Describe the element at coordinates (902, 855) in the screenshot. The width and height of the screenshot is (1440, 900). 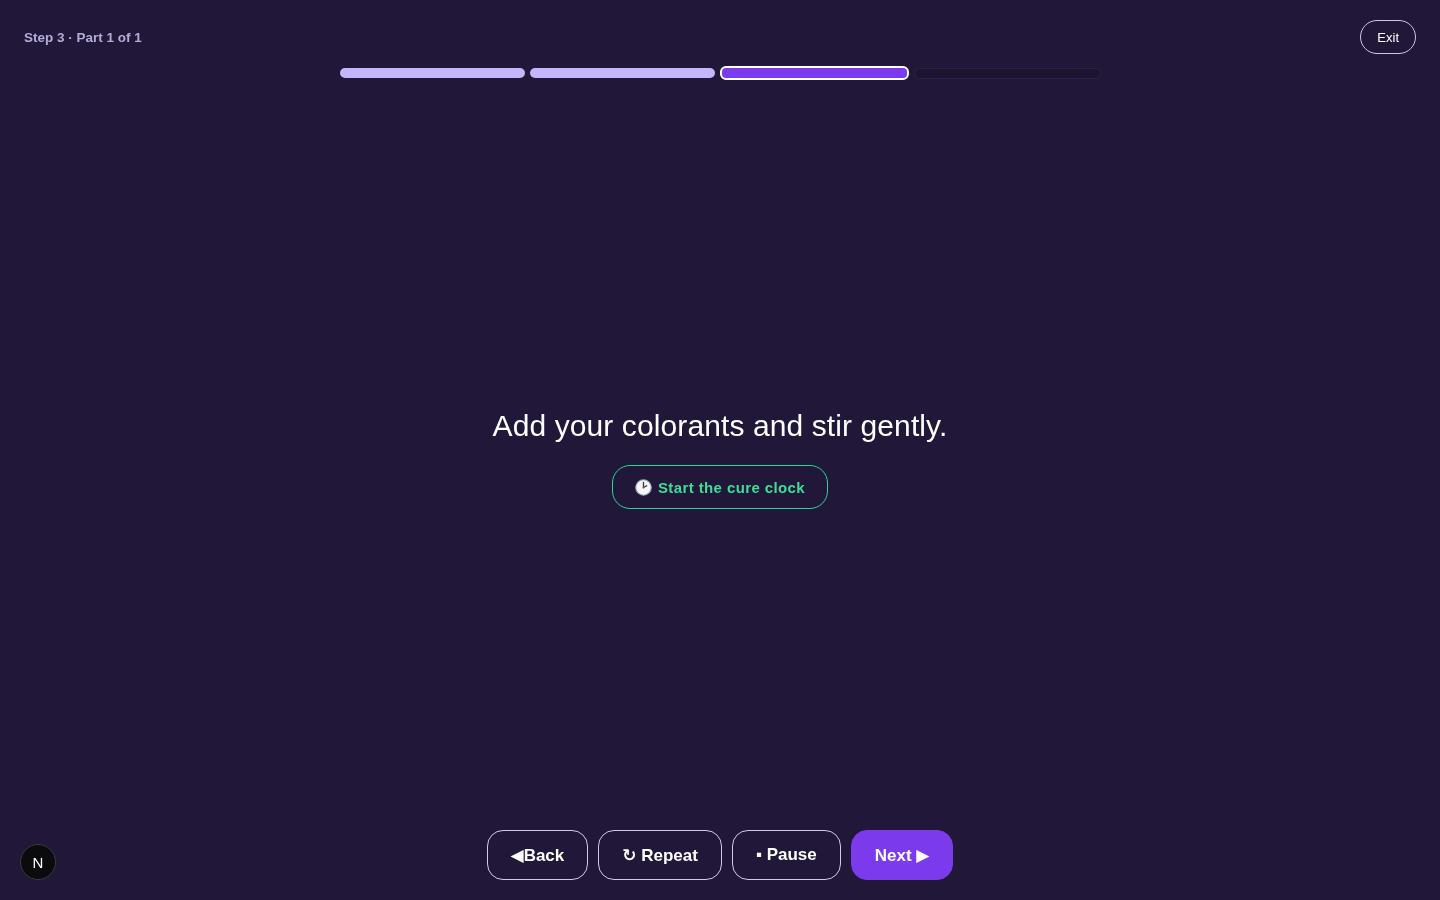
I see `next-button: Next ▶` at that location.